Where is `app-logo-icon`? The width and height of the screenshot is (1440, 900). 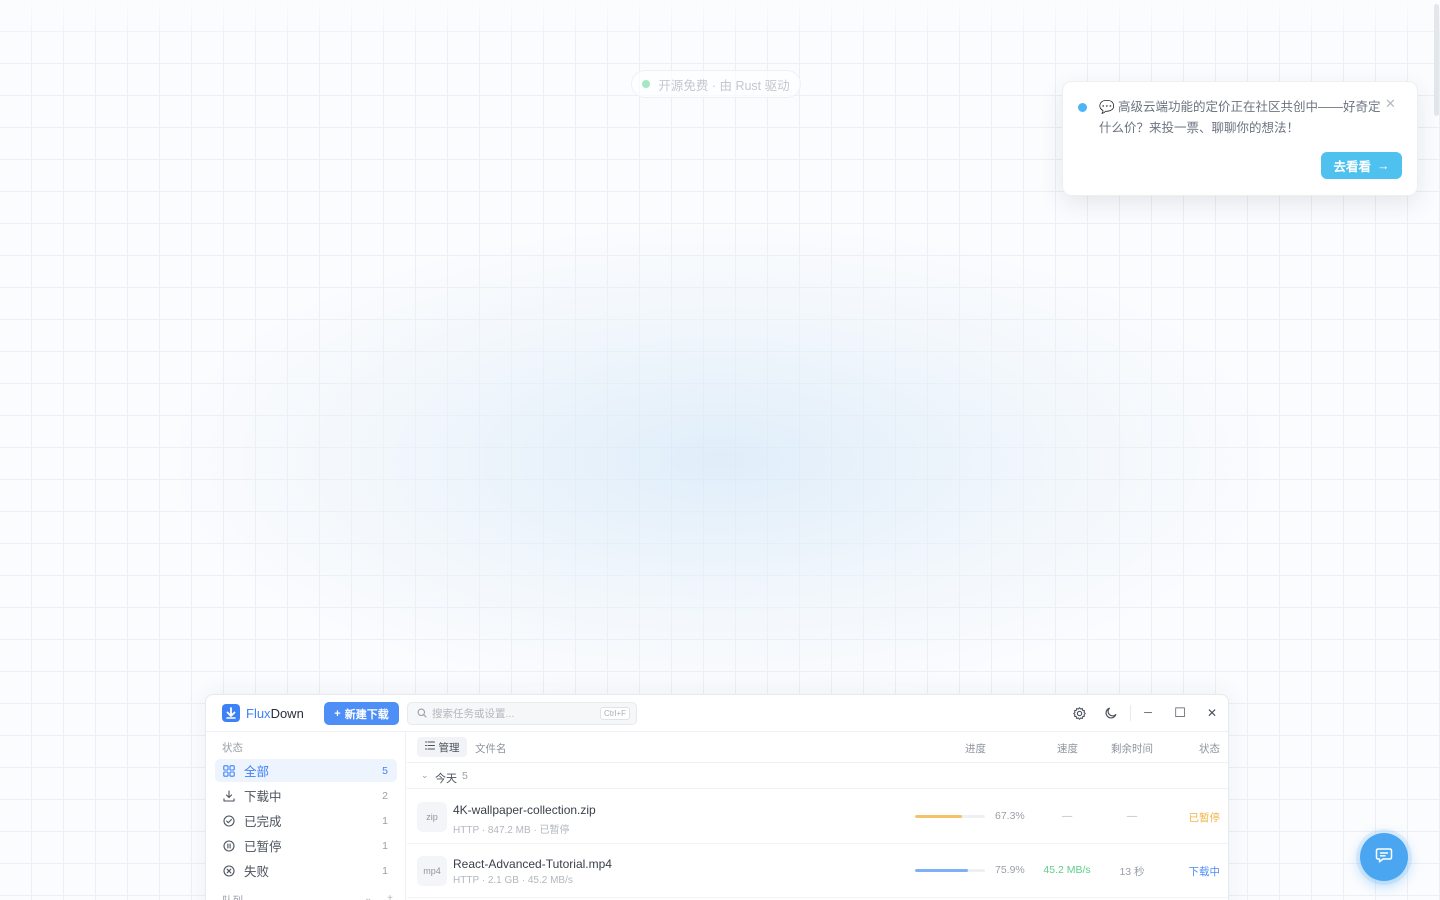
app-logo-icon is located at coordinates (231, 713).